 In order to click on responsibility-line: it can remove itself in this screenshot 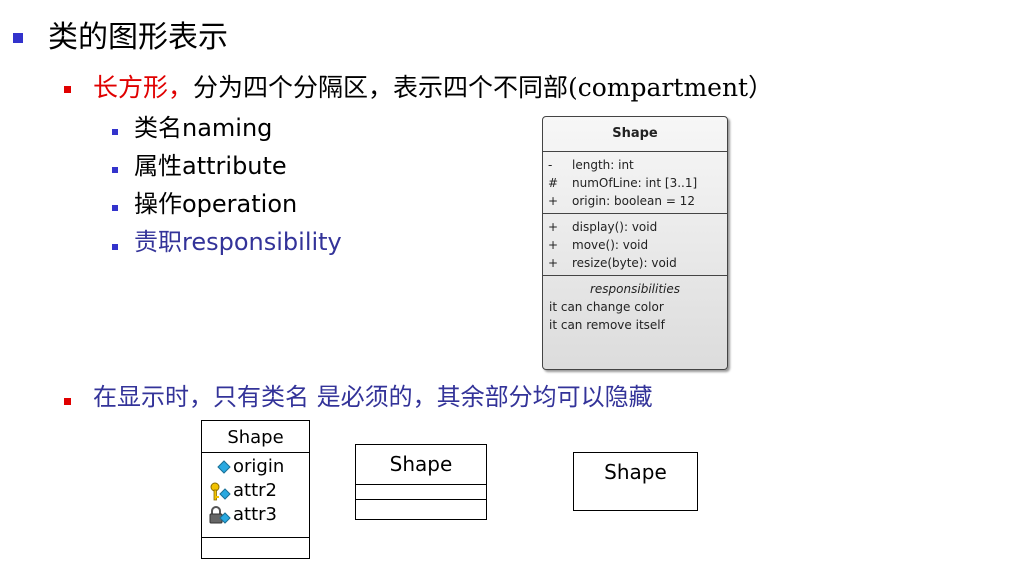, I will do `click(607, 325)`.